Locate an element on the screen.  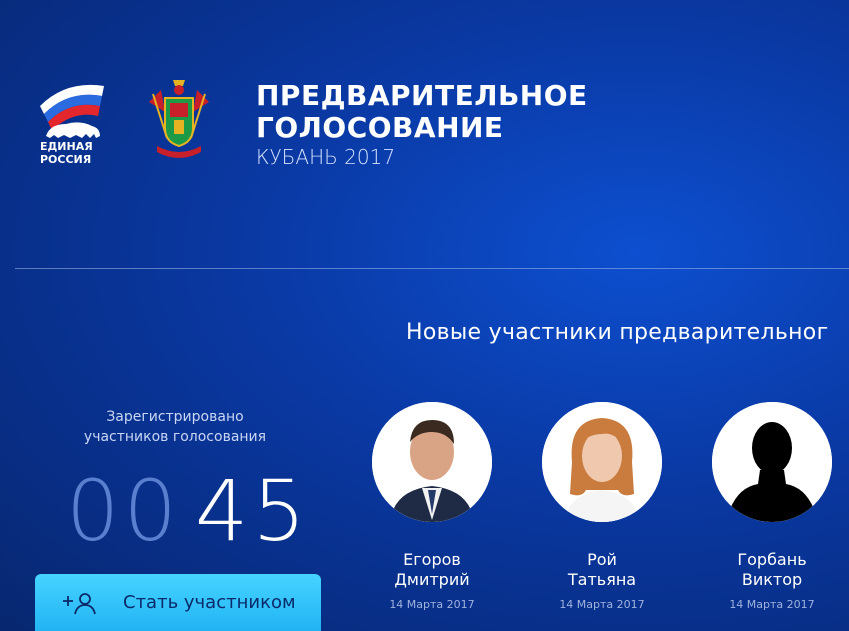
counter-leading-zeros: 00 is located at coordinates (123, 511).